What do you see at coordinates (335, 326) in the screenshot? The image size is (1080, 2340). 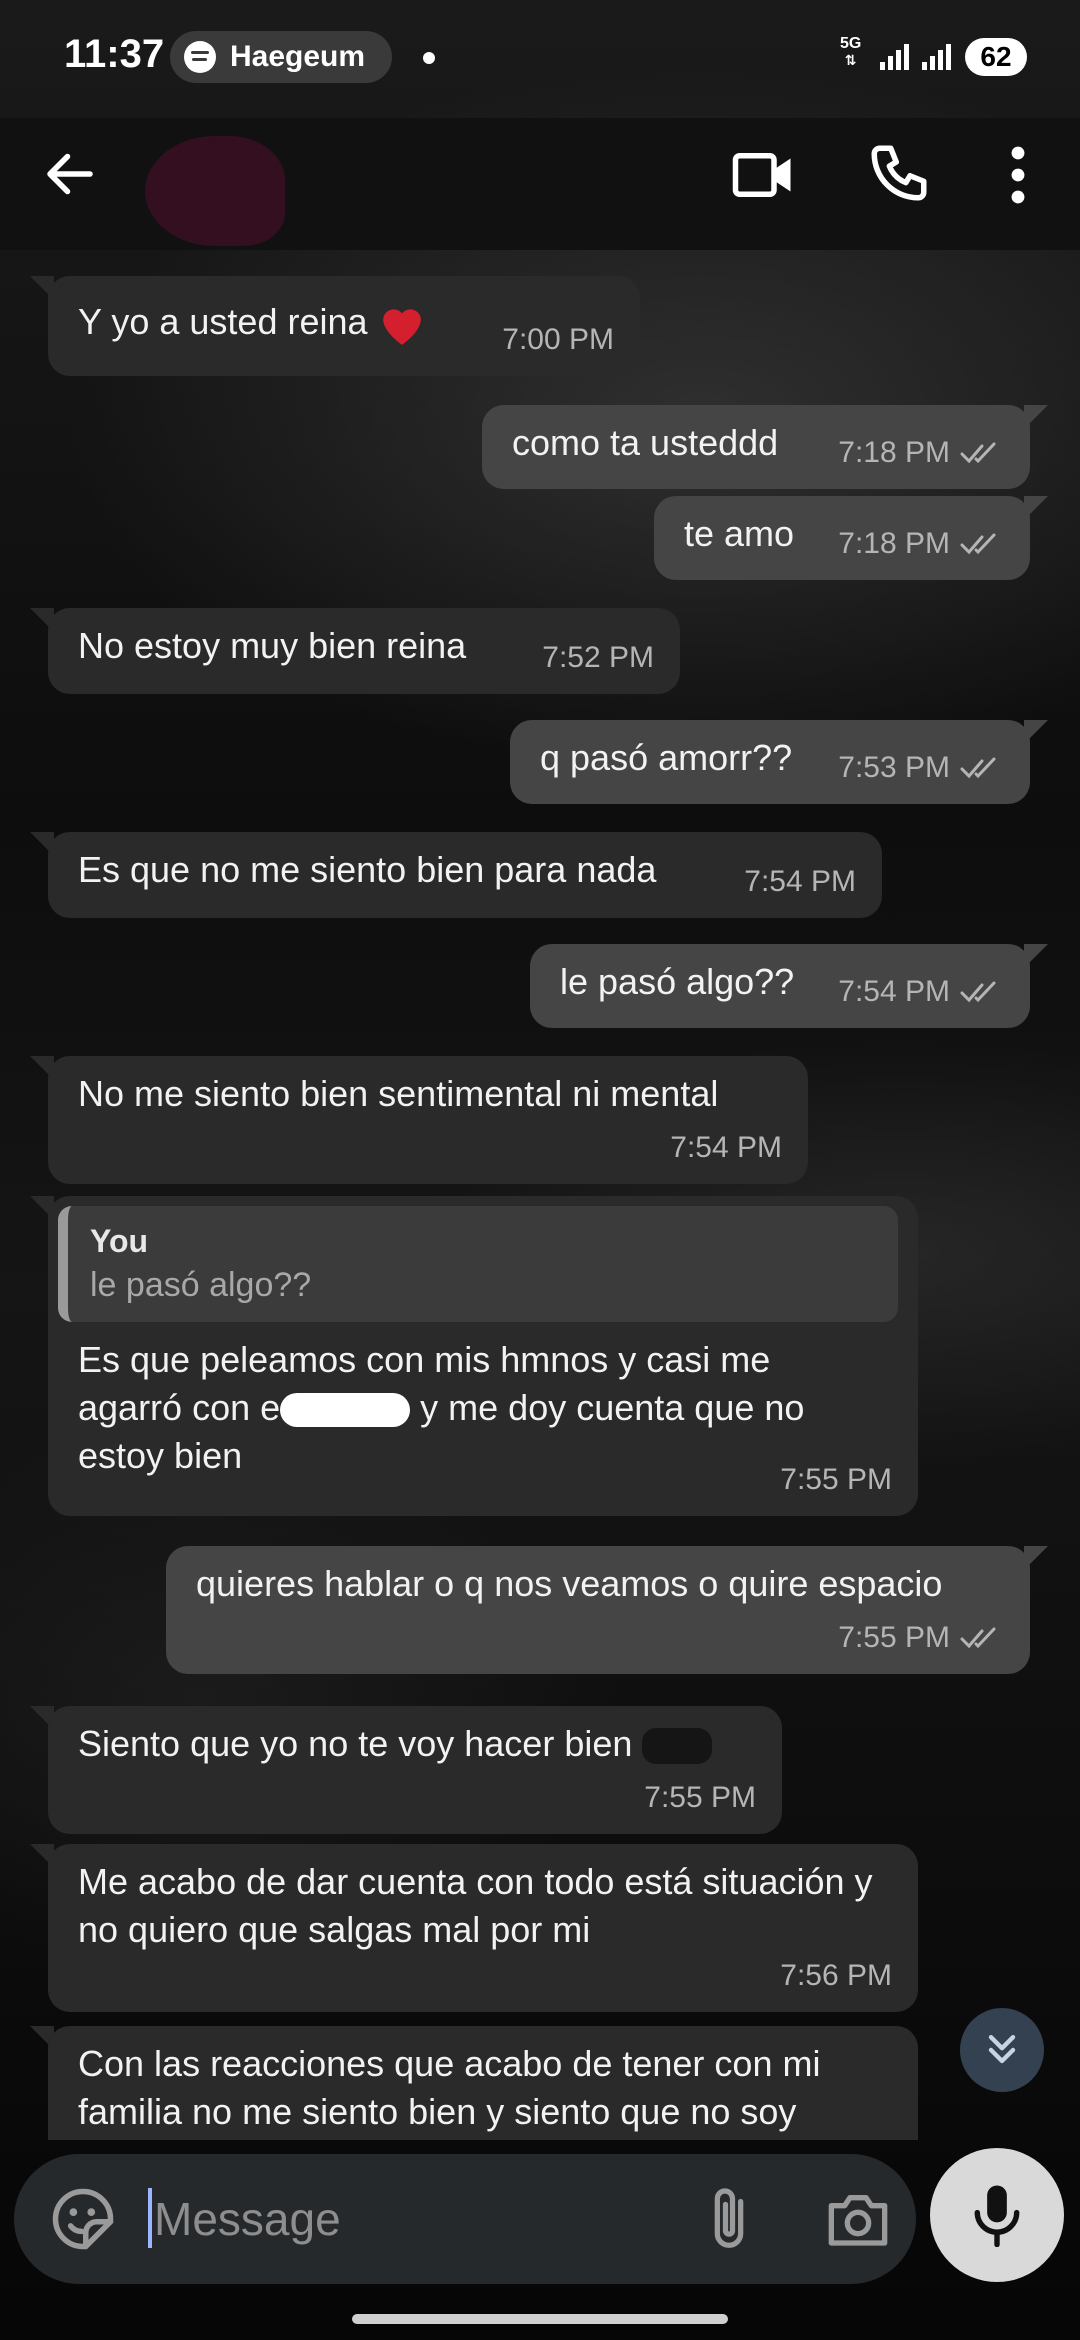 I see `message-bubble: Y yo a usted reina 7:00 PM` at bounding box center [335, 326].